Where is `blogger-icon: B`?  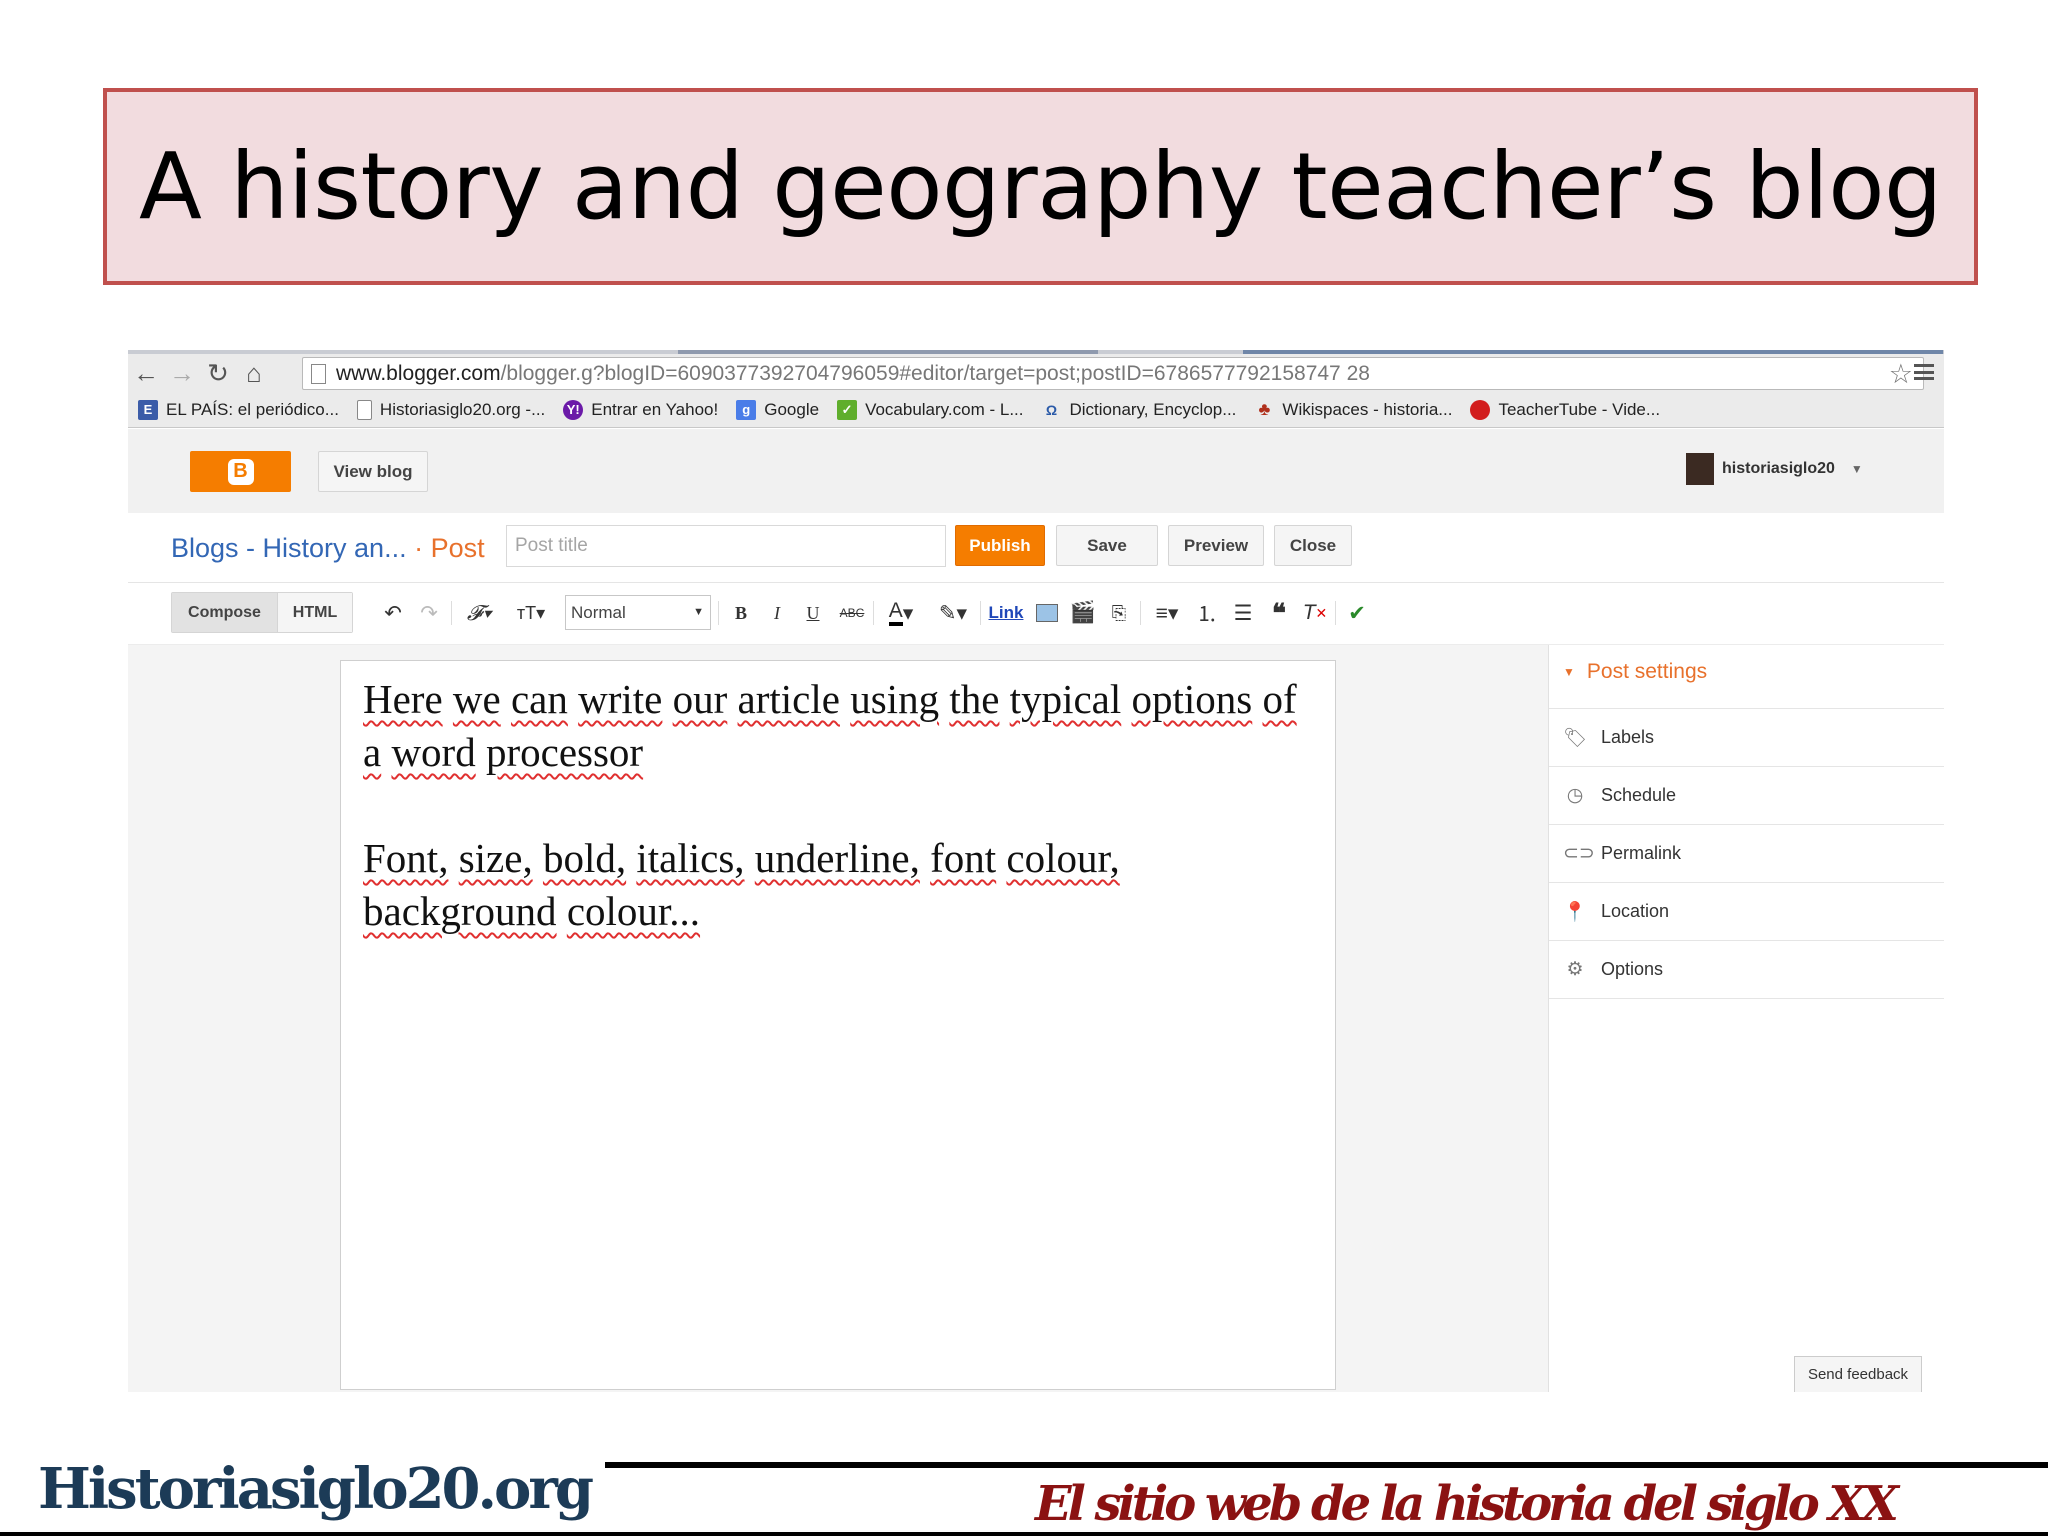
blogger-icon: B is located at coordinates (240, 471).